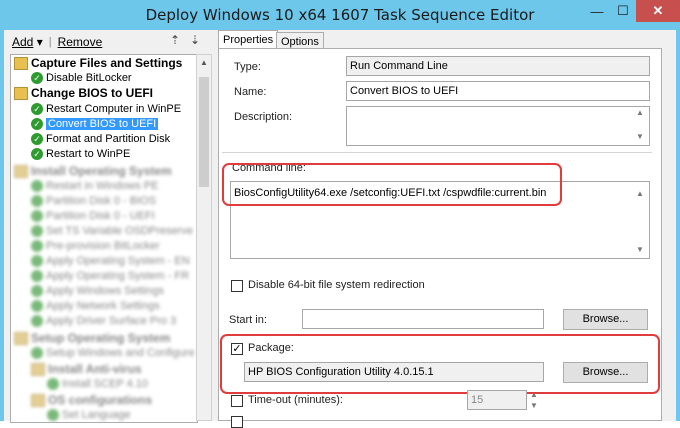  I want to click on tree-item-blurred: Set Language, so click(89, 415).